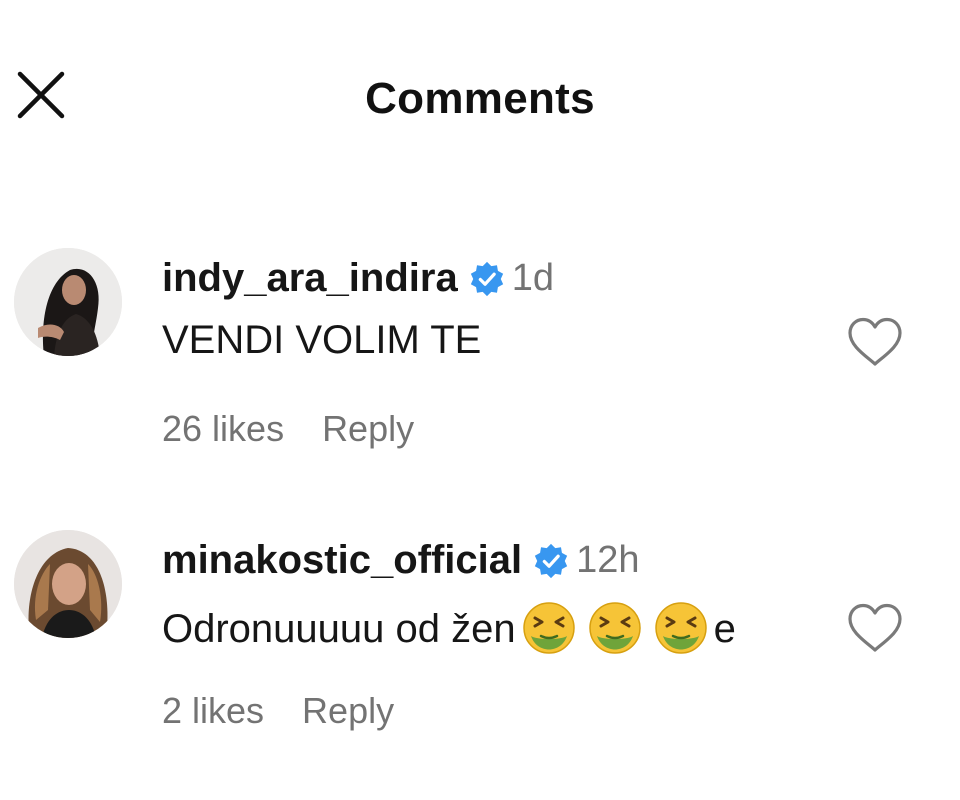 This screenshot has width=960, height=800. What do you see at coordinates (223, 428) in the screenshot?
I see `likes-count: 26 likes` at bounding box center [223, 428].